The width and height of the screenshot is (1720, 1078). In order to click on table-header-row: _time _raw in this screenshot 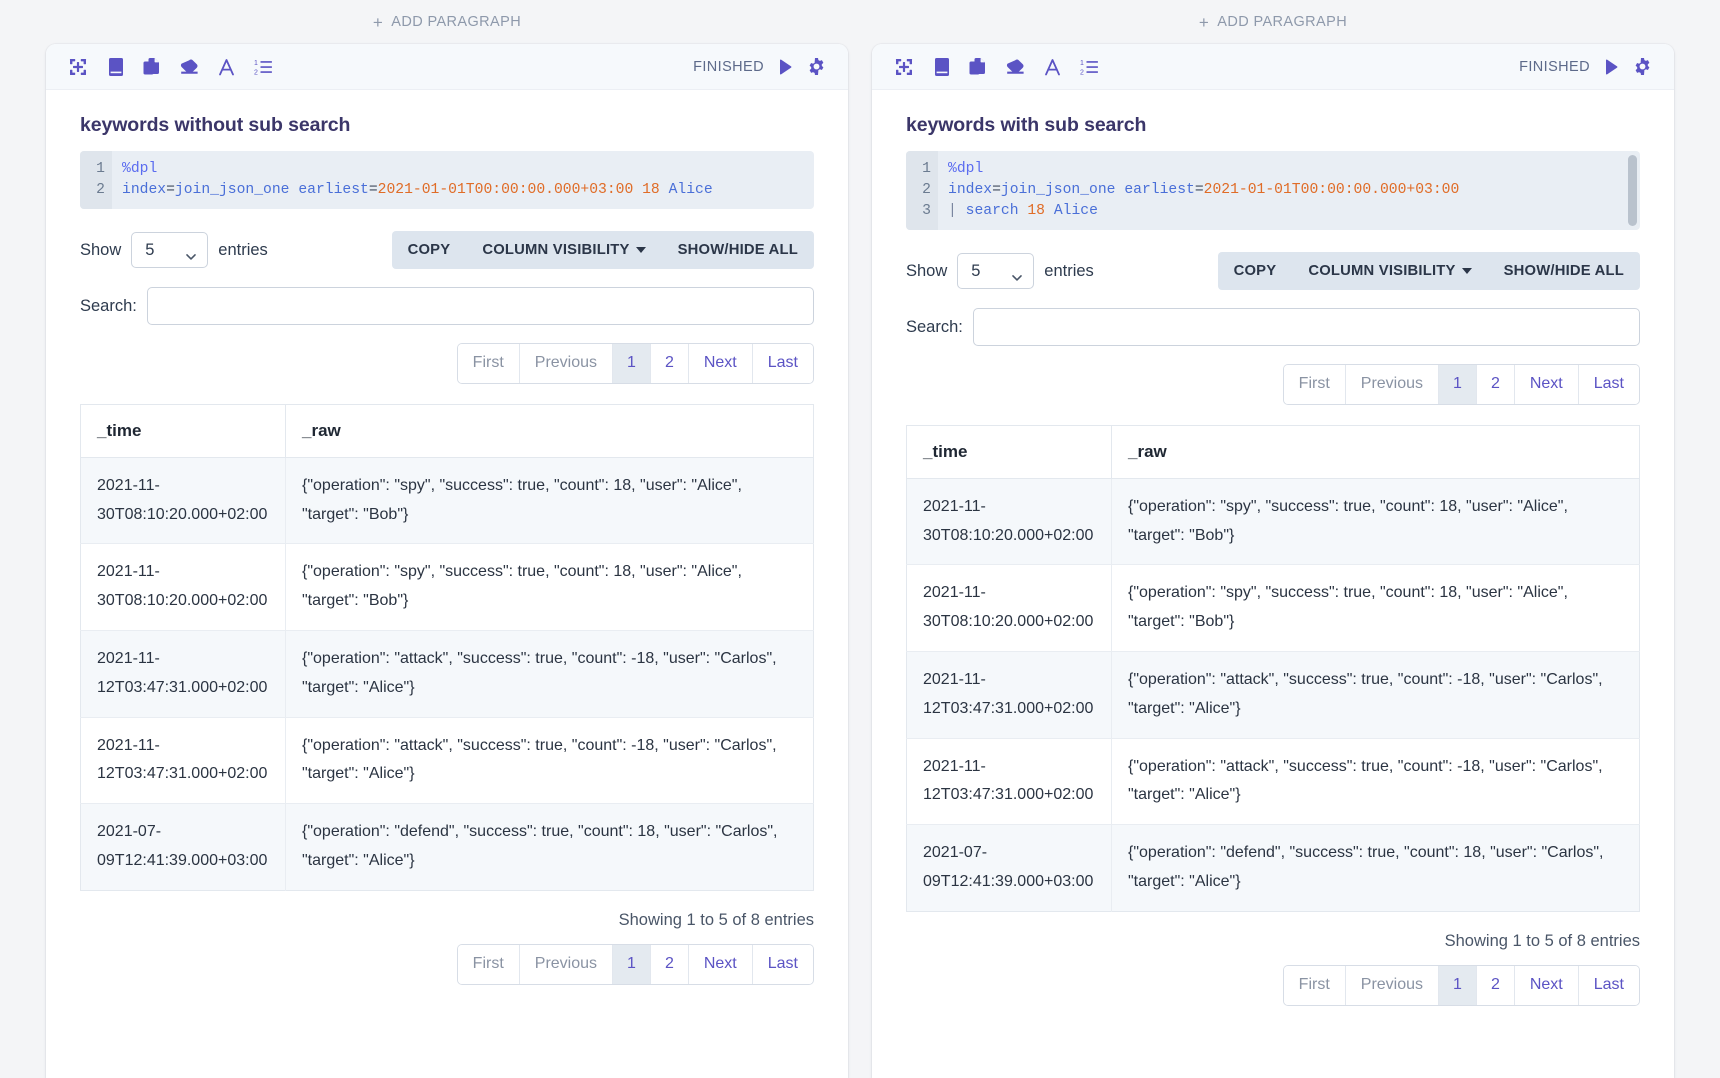, I will do `click(1273, 452)`.